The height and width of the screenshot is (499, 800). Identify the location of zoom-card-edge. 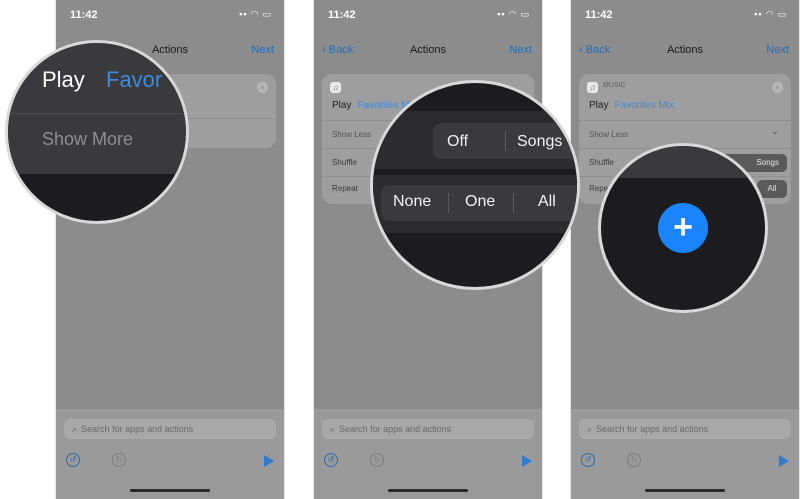
(683, 162).